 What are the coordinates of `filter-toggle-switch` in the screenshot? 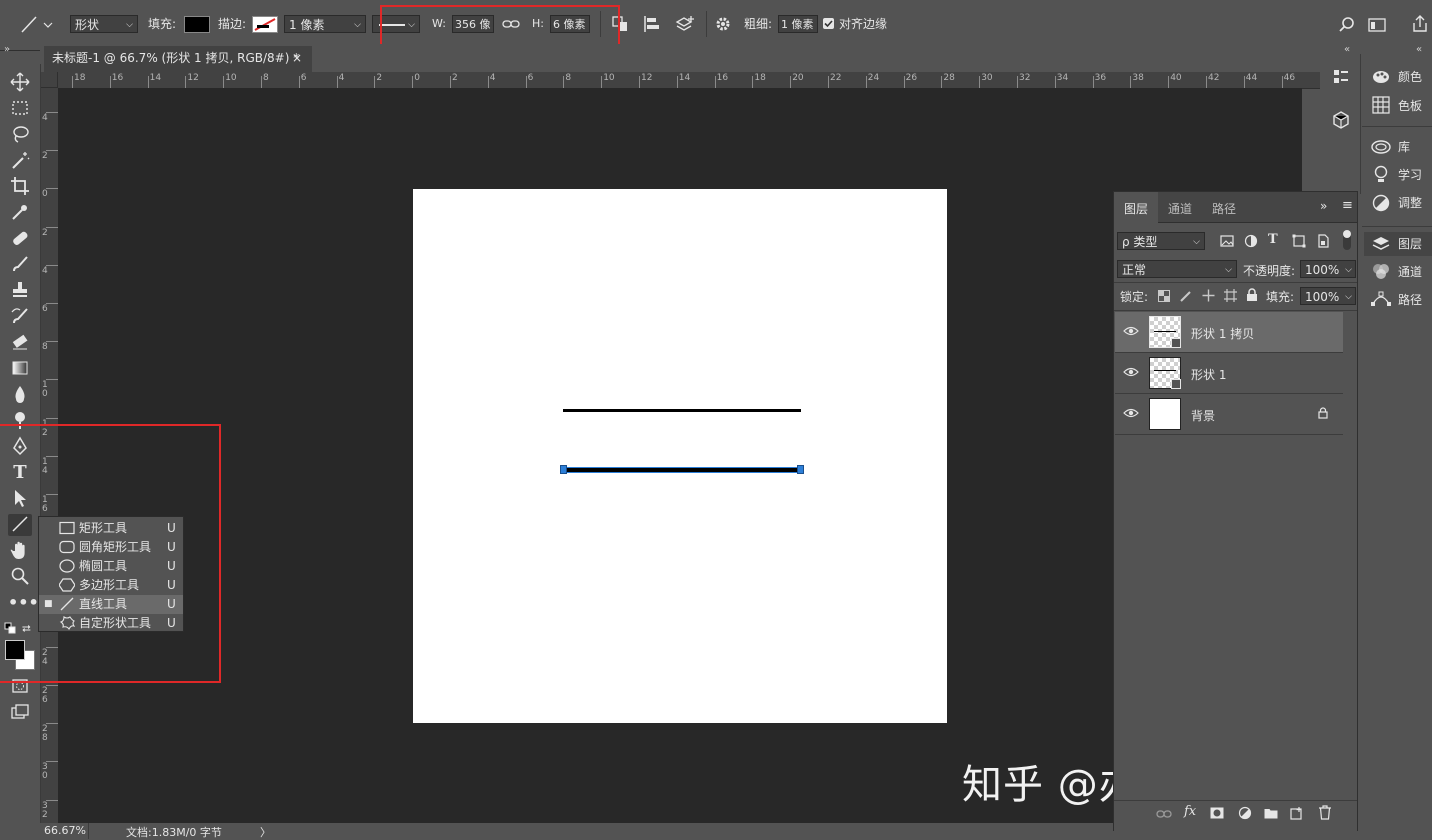 It's located at (1347, 240).